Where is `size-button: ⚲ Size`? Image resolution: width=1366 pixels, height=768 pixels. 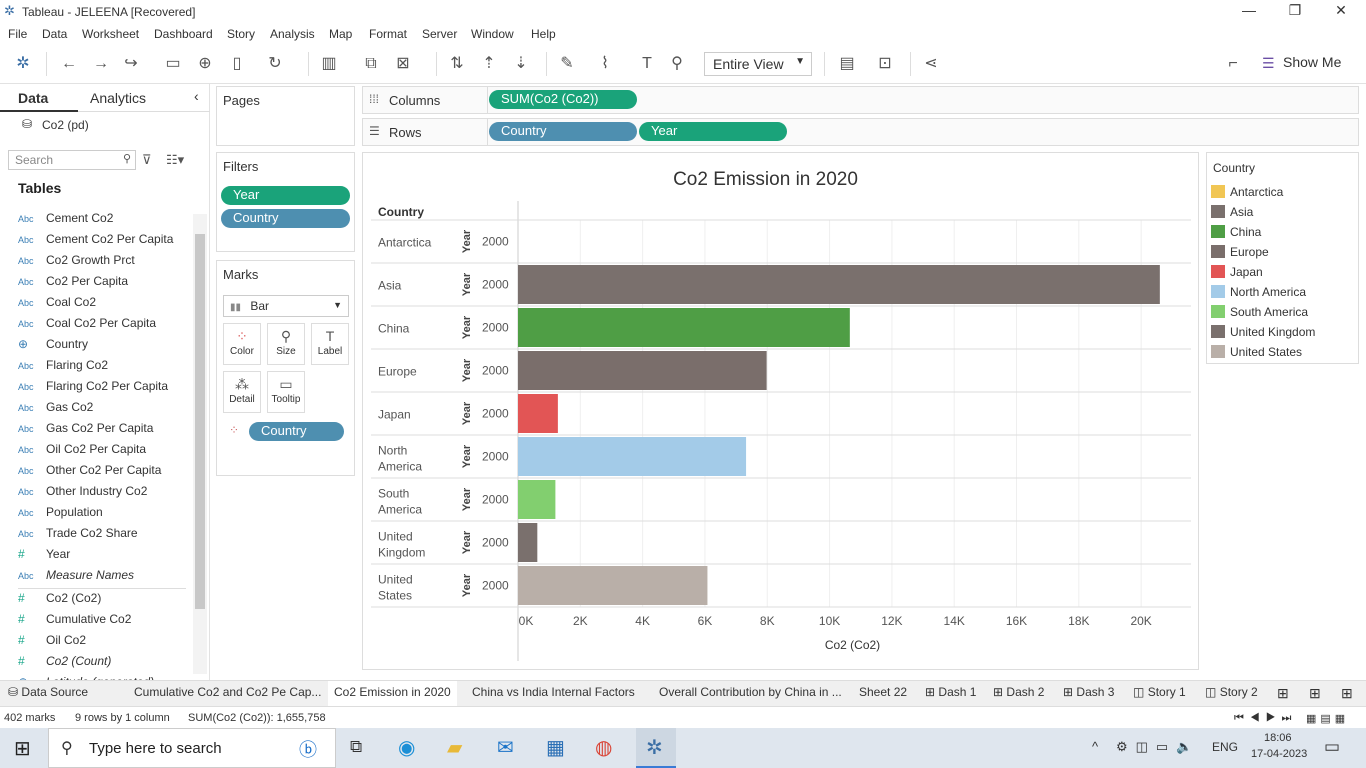
size-button: ⚲ Size is located at coordinates (286, 344).